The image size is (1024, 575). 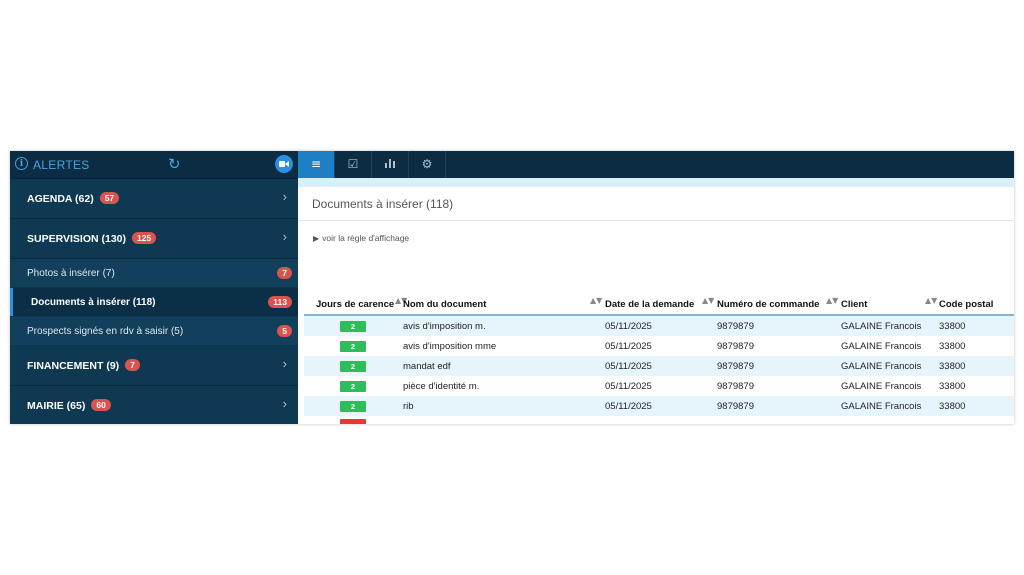 What do you see at coordinates (61, 165) in the screenshot?
I see `sidebar-title: ALERTES` at bounding box center [61, 165].